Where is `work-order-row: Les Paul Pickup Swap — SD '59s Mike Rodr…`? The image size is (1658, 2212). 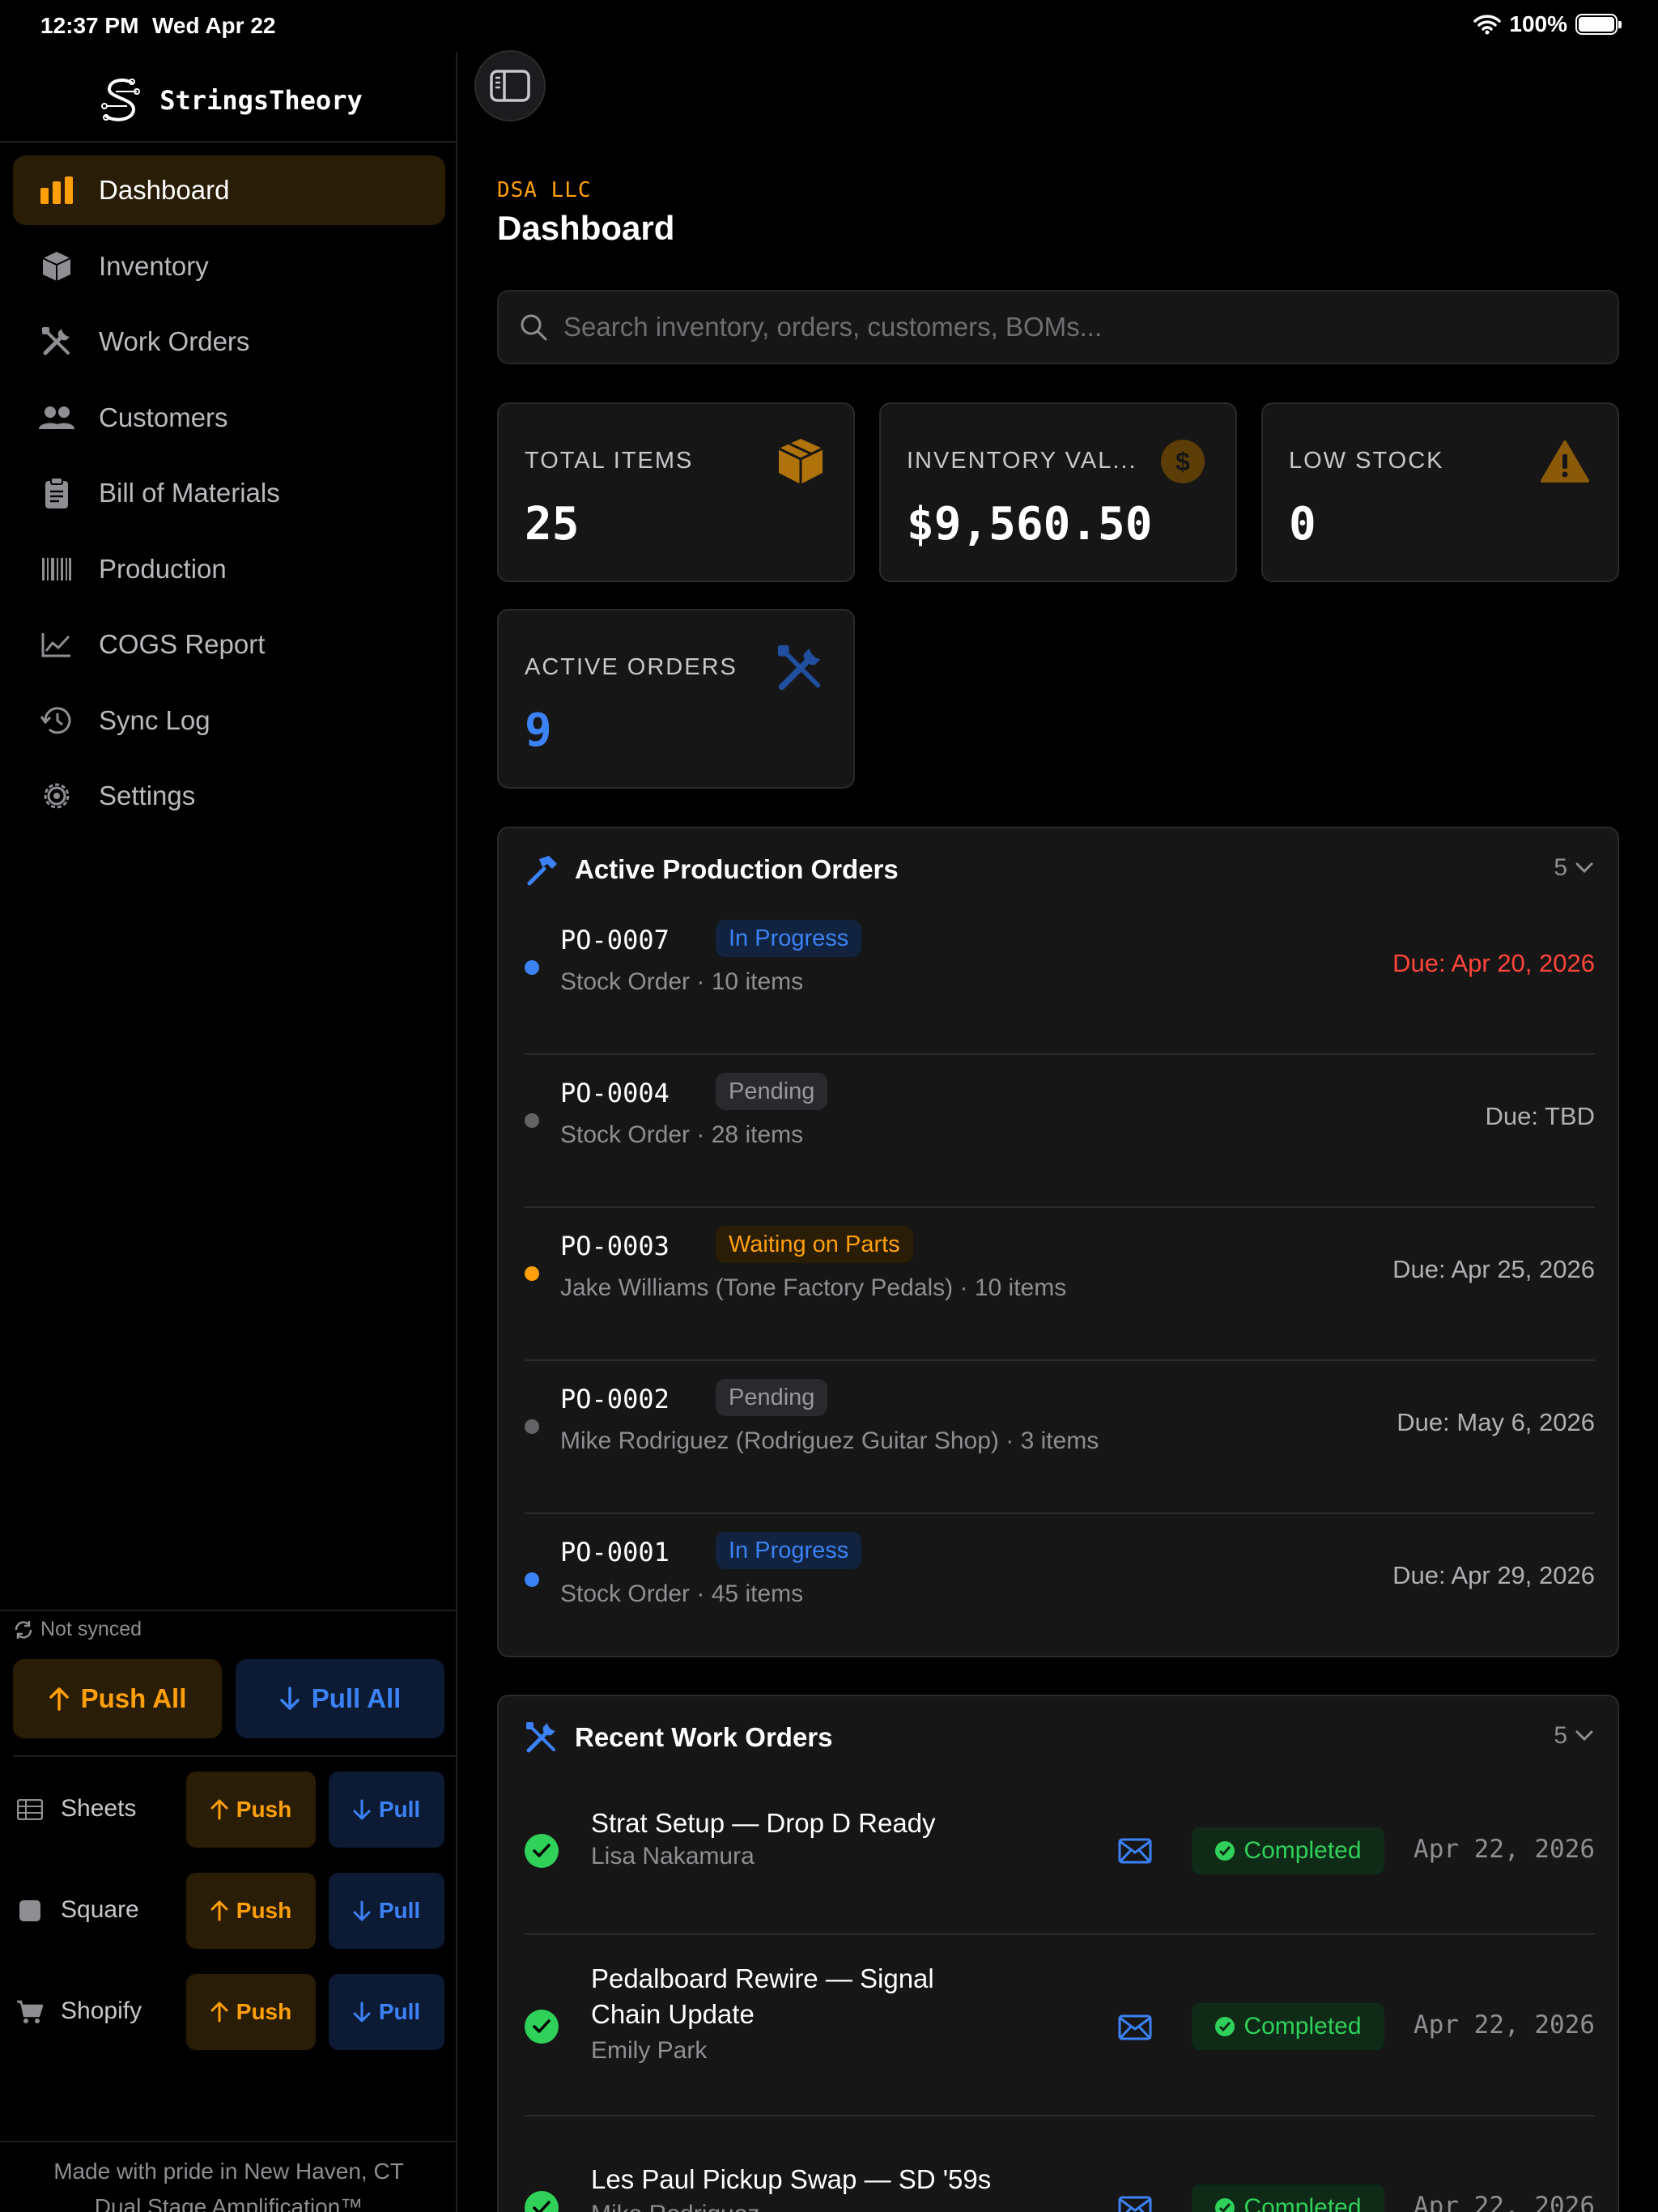
work-order-row: Les Paul Pickup Swap — SD '59s Mike Rodr… is located at coordinates (1060, 2165).